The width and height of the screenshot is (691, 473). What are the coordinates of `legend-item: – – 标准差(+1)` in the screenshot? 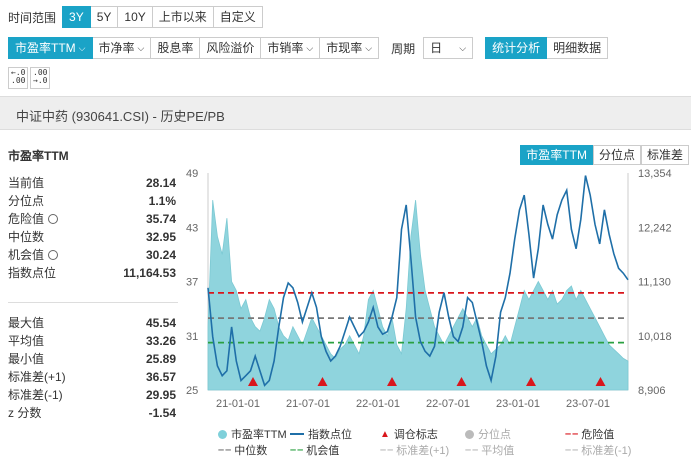 It's located at (414, 450).